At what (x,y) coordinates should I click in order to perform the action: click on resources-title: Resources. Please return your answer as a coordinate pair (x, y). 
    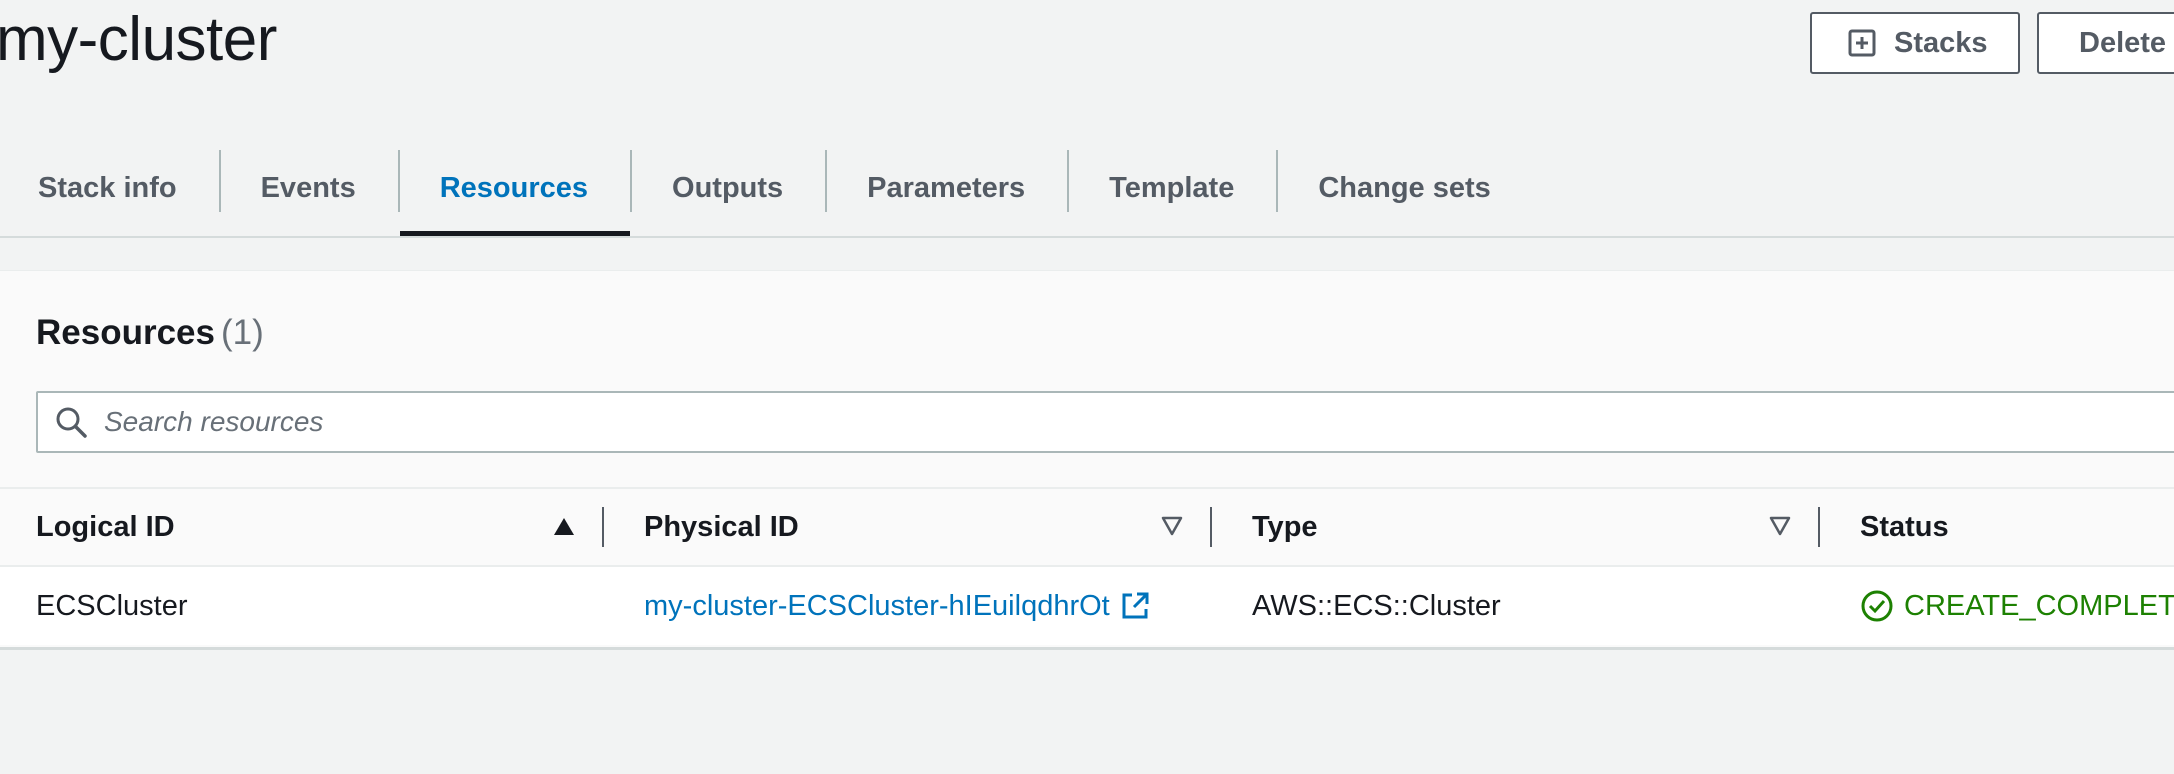
    Looking at the image, I should click on (125, 332).